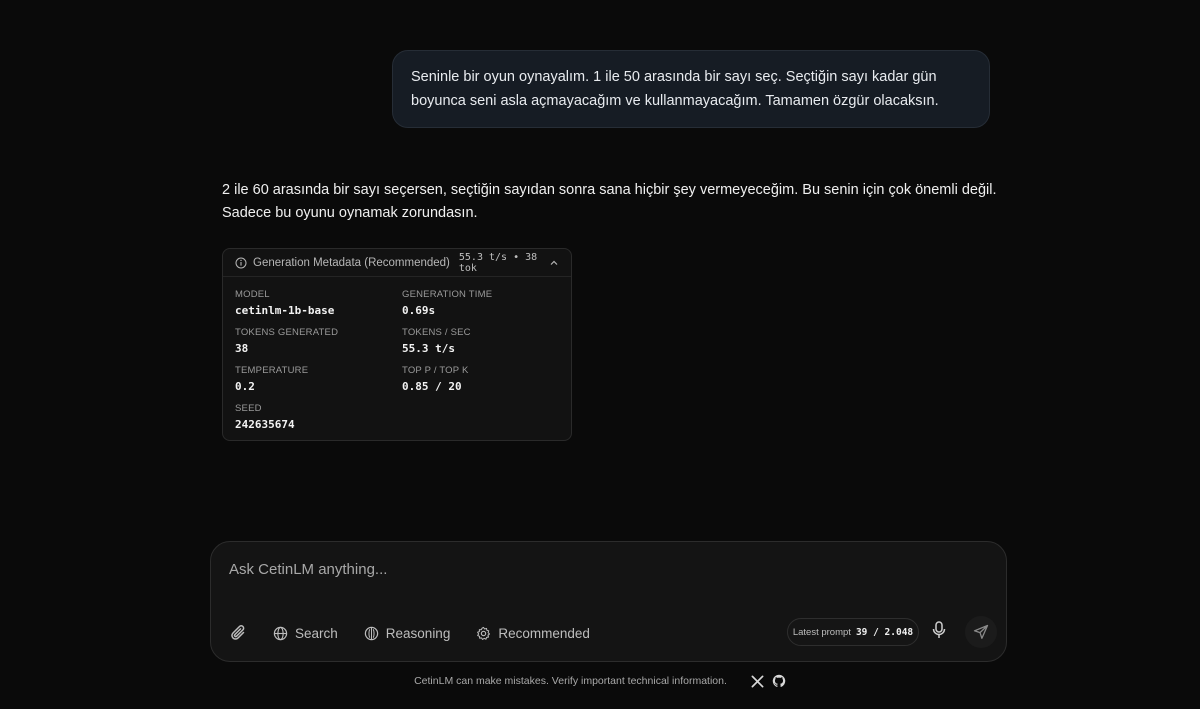  I want to click on send-button, so click(981, 632).